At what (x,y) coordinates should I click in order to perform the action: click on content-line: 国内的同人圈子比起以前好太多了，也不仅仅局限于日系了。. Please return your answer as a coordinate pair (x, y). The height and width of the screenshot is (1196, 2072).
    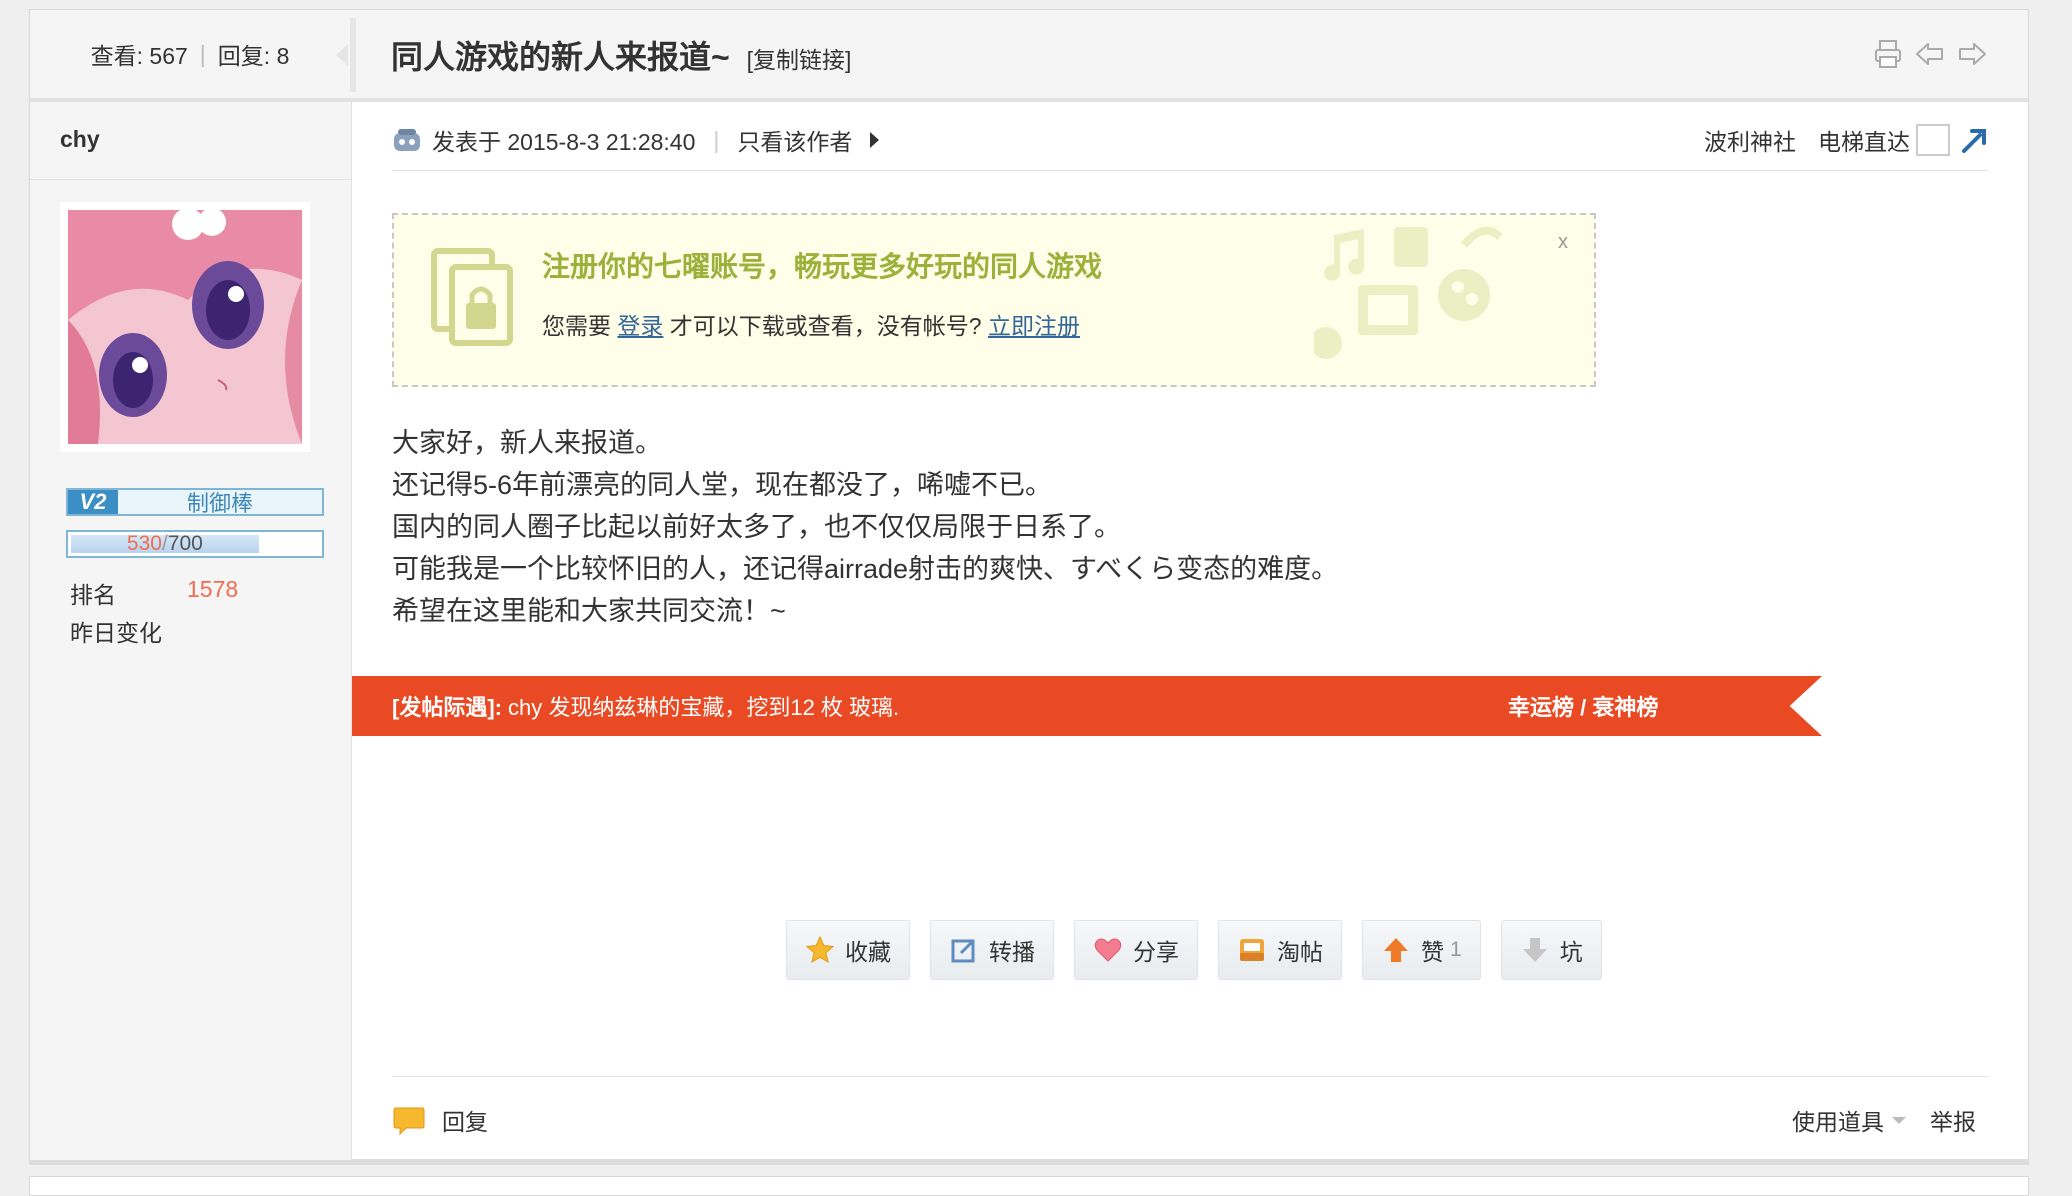
    Looking at the image, I should click on (756, 527).